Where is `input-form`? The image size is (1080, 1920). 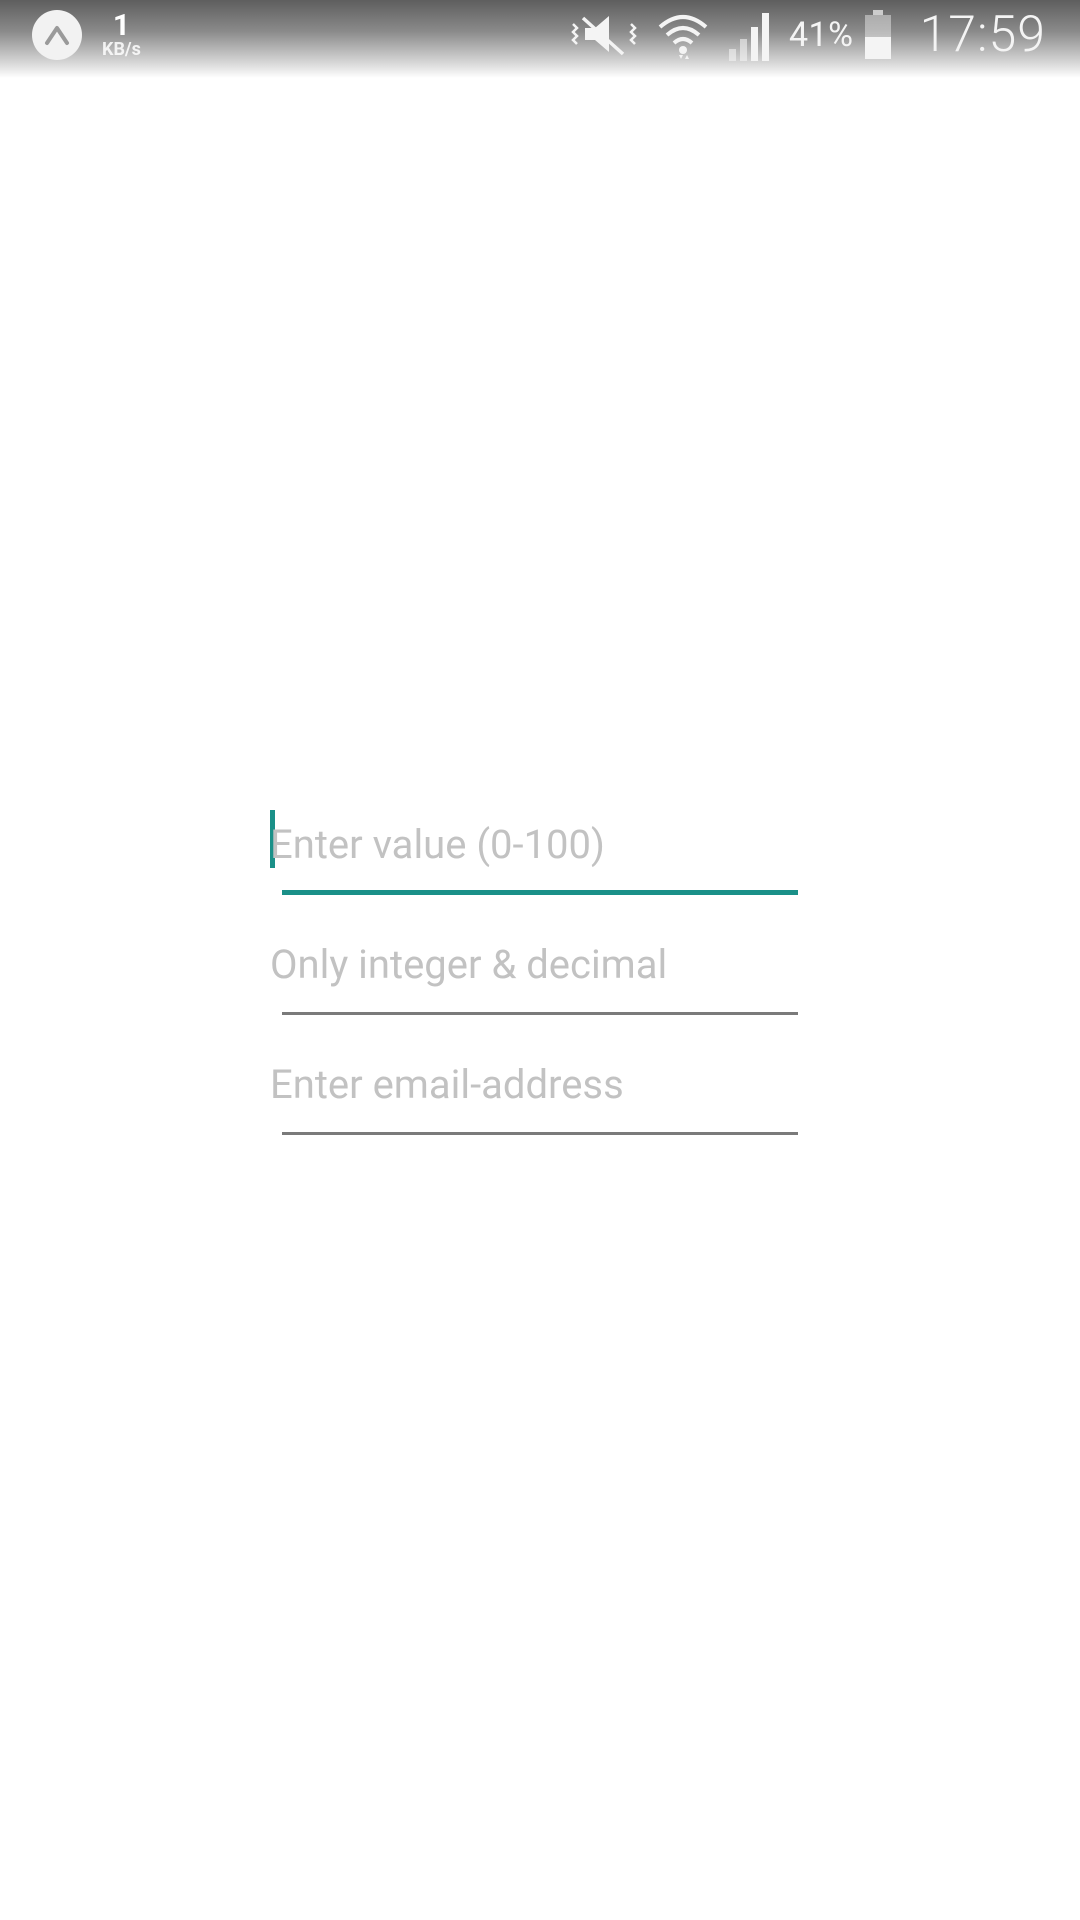
input-form is located at coordinates (535, 988).